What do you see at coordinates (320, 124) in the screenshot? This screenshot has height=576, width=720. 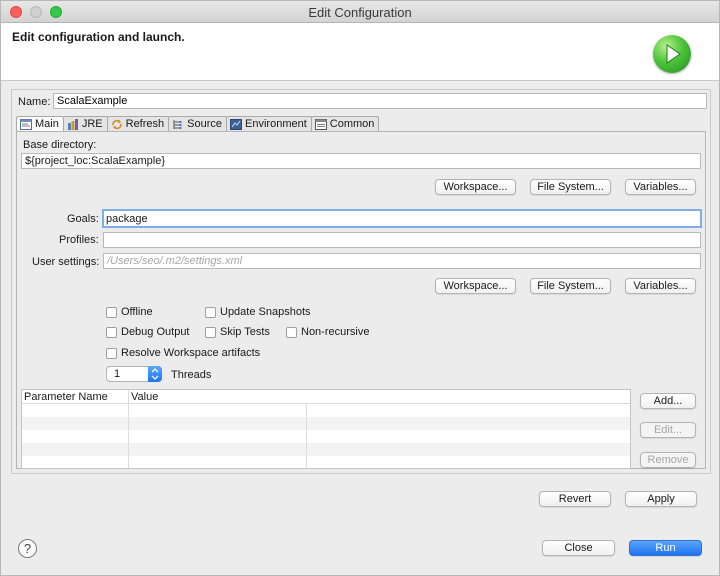 I see `common-icon` at bounding box center [320, 124].